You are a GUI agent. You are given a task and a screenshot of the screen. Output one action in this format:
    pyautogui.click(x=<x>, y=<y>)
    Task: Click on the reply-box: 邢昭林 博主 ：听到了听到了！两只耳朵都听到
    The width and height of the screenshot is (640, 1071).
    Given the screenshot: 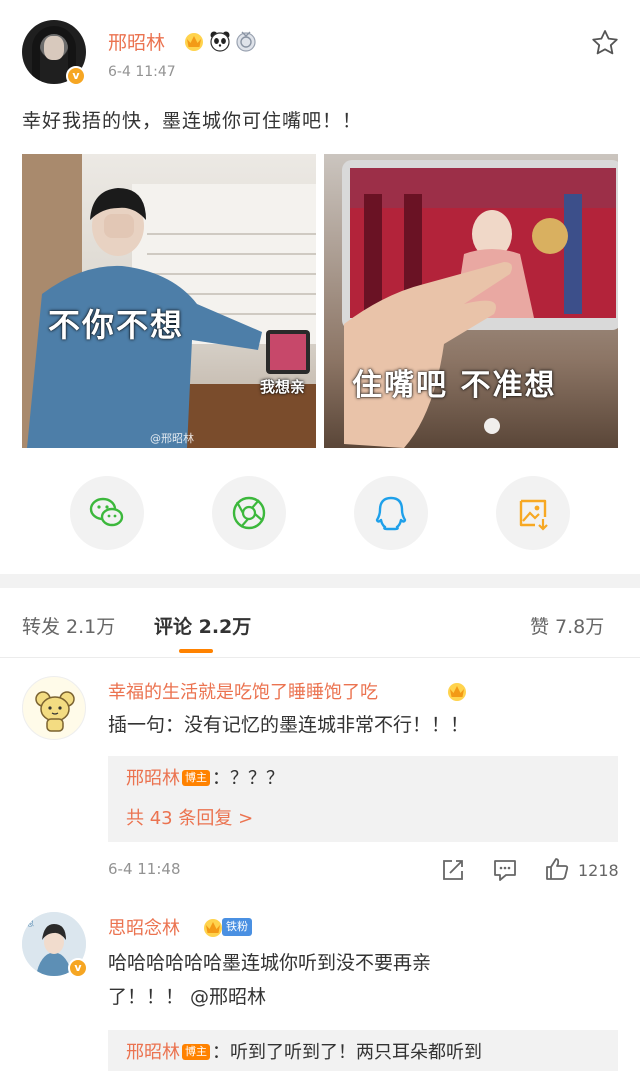 What is the action you would take?
    pyautogui.click(x=363, y=1050)
    